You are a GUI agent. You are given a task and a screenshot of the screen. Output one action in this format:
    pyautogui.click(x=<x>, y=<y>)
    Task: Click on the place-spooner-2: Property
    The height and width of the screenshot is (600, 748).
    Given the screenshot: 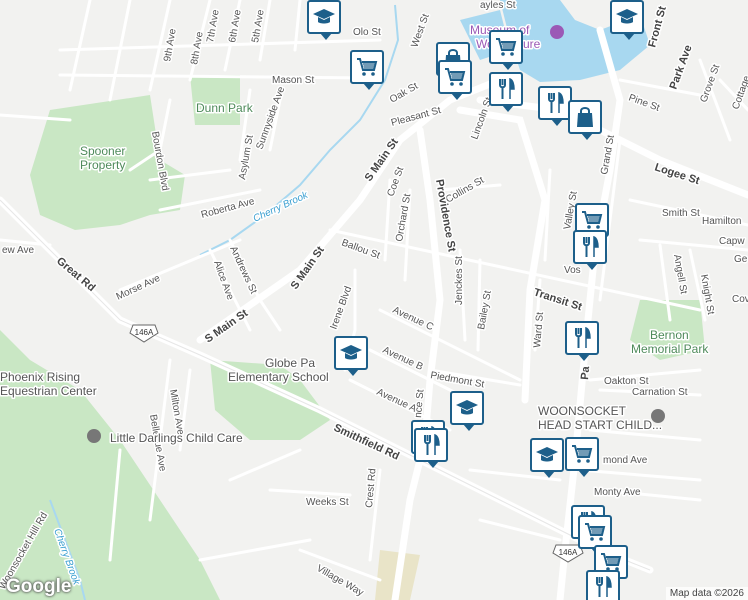 What is the action you would take?
    pyautogui.click(x=102, y=165)
    